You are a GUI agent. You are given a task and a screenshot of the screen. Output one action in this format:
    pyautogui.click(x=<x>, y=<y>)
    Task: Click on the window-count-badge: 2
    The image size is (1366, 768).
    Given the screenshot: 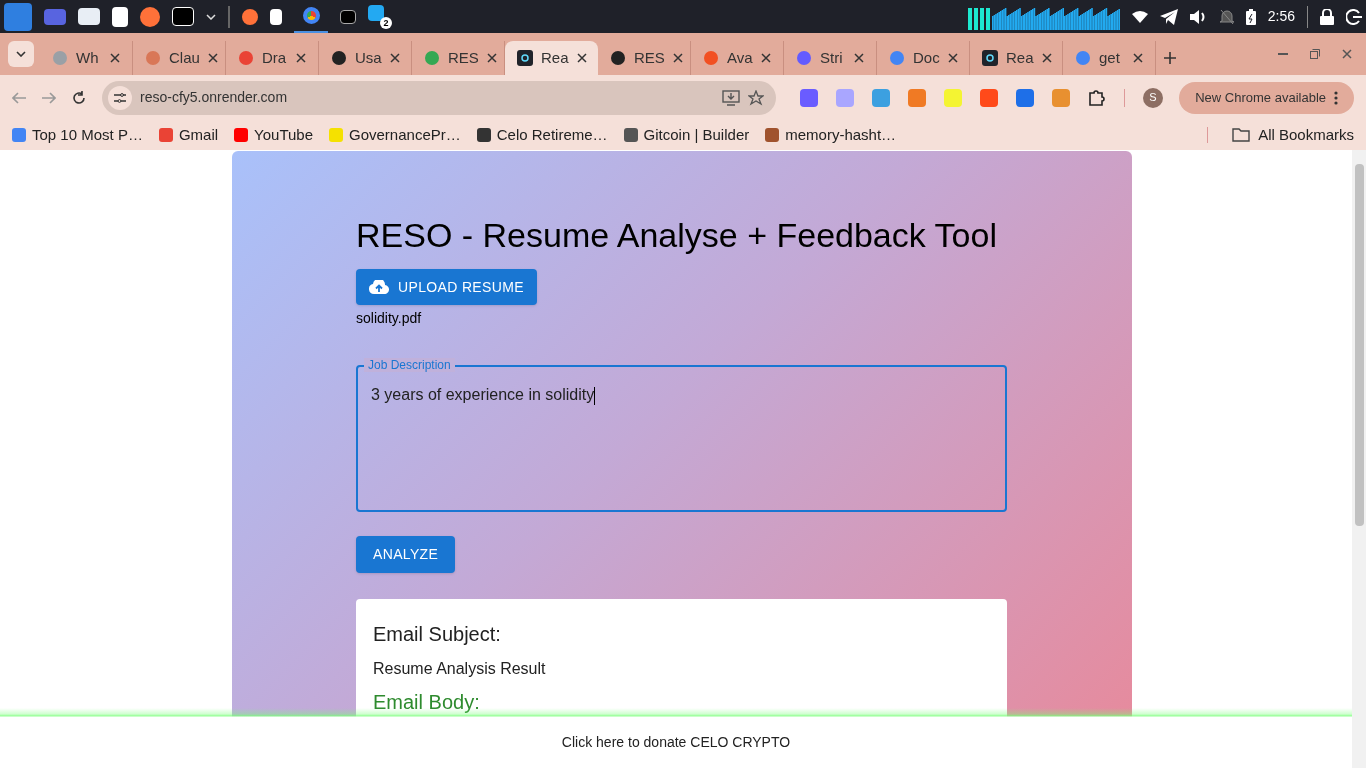 What is the action you would take?
    pyautogui.click(x=386, y=22)
    